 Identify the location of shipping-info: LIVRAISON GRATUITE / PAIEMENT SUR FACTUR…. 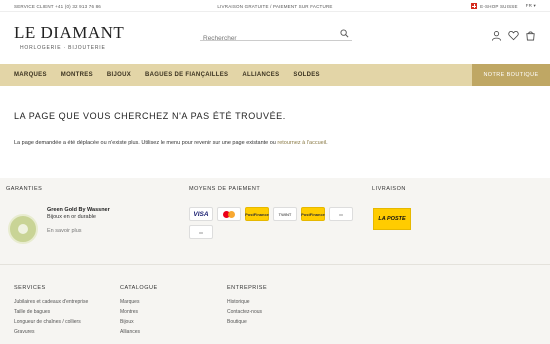
(275, 6).